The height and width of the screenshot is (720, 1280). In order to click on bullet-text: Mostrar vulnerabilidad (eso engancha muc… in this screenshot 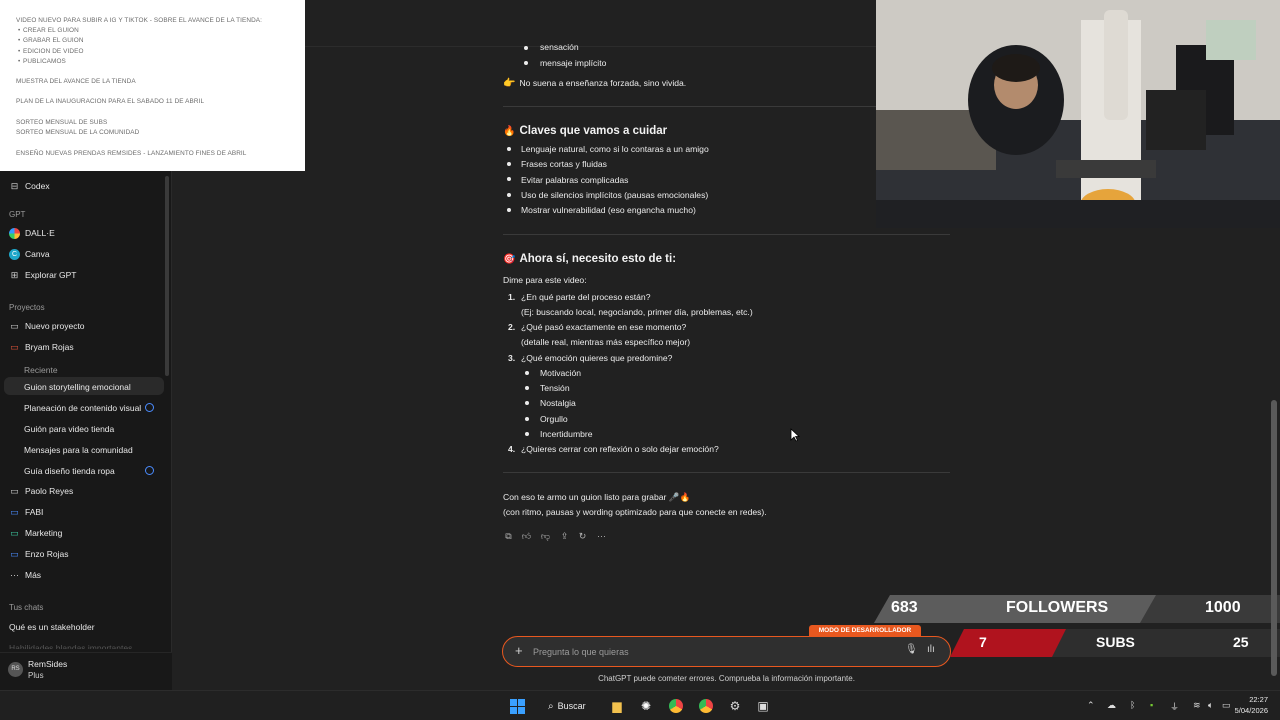, I will do `click(608, 210)`.